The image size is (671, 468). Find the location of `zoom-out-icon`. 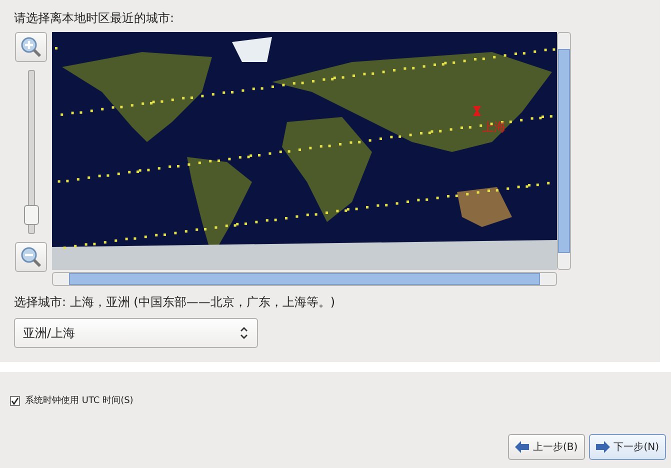

zoom-out-icon is located at coordinates (31, 257).